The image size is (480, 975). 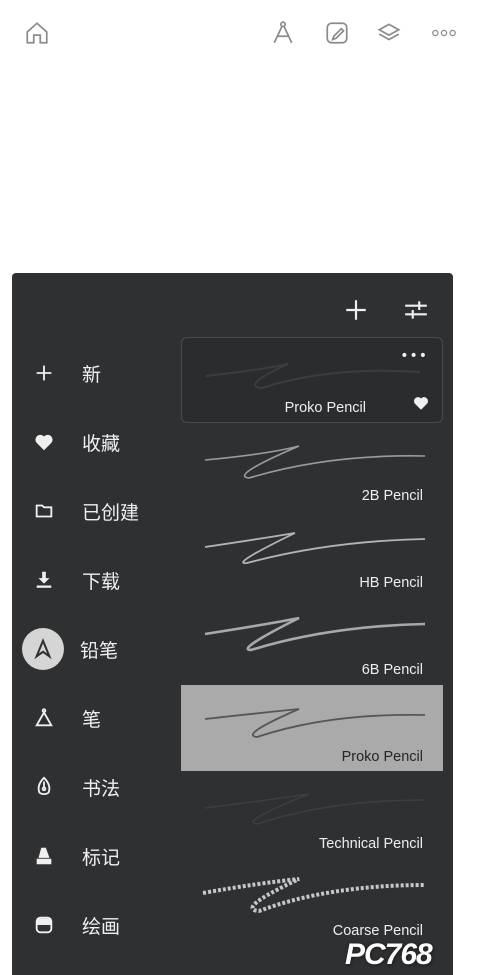 I want to click on category-favorites: 收藏, so click(x=101, y=442).